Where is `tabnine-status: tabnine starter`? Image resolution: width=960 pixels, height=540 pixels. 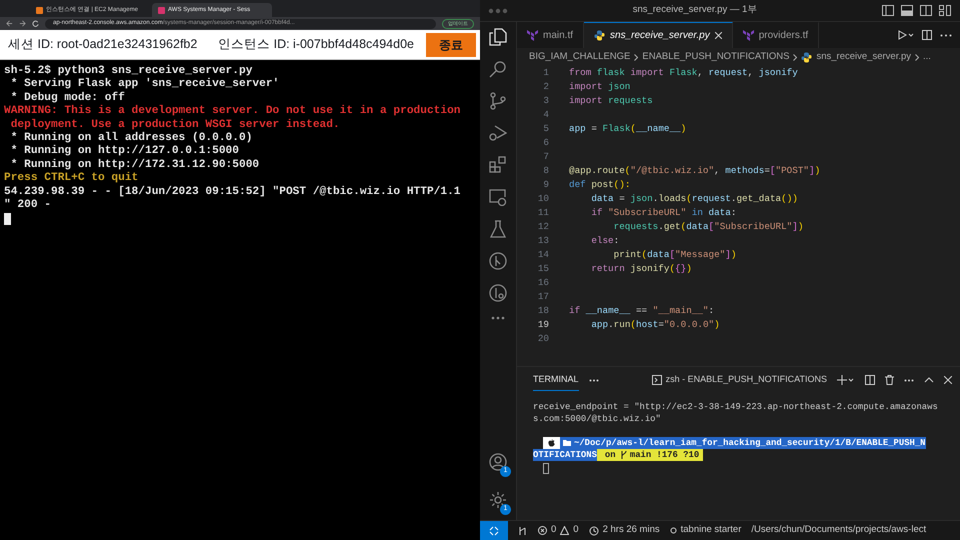 tabnine-status: tabnine starter is located at coordinates (711, 530).